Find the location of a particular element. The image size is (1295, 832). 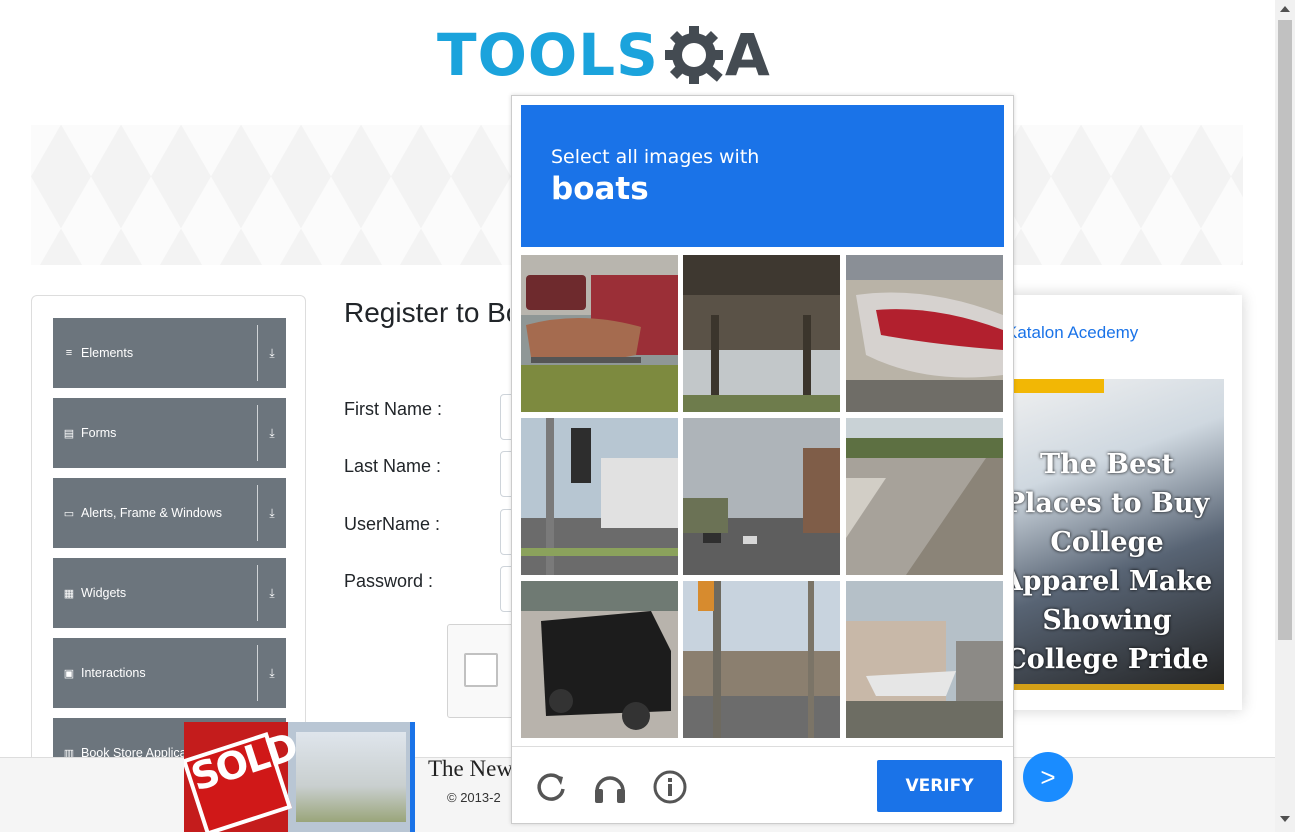

reload-icon is located at coordinates (551, 787).